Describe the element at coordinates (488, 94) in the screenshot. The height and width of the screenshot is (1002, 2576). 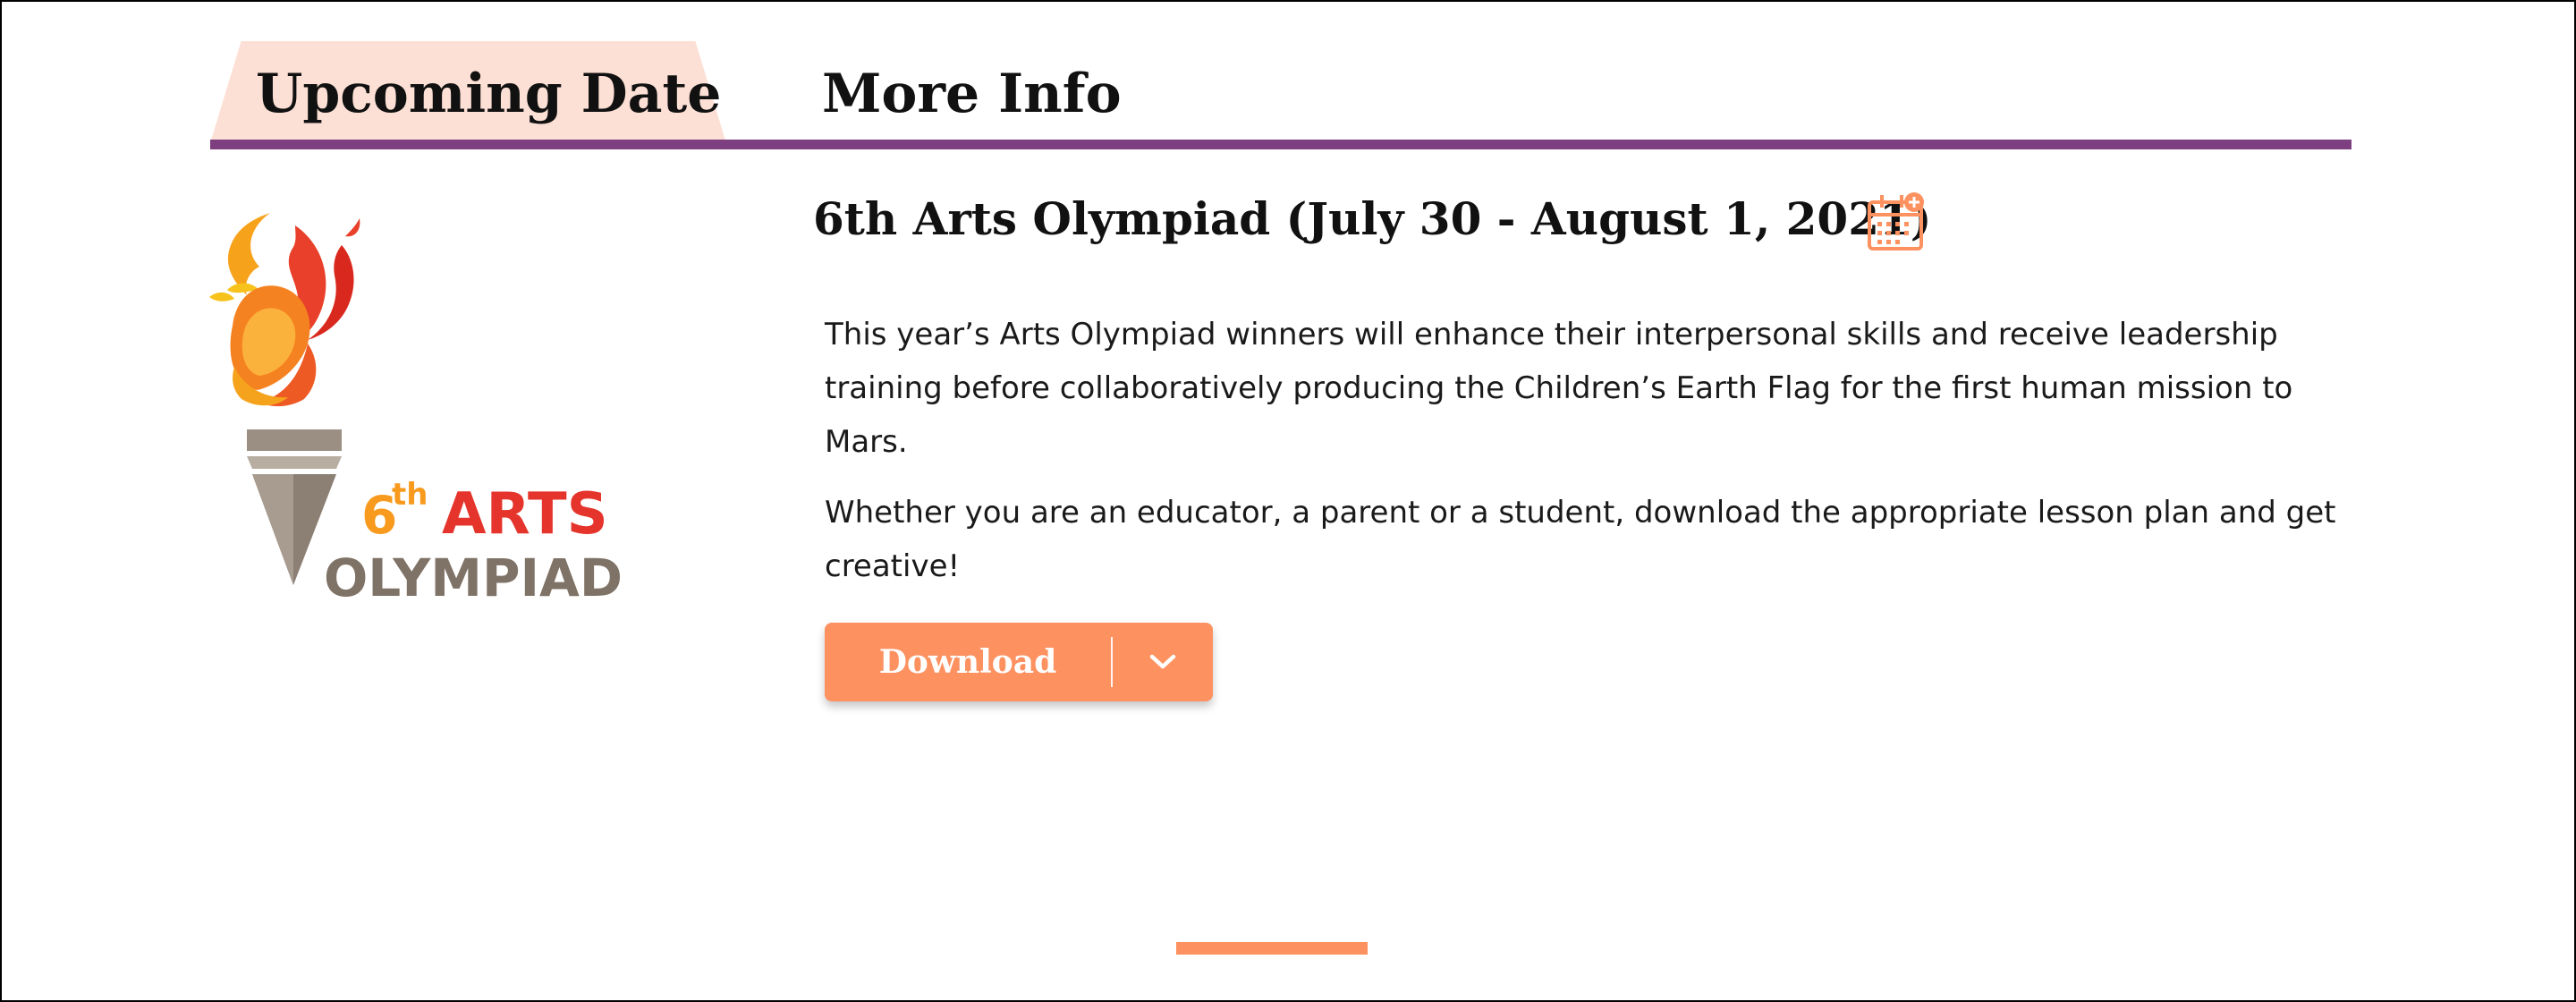
I see `tab-upcoming-date: Upcoming Date` at that location.